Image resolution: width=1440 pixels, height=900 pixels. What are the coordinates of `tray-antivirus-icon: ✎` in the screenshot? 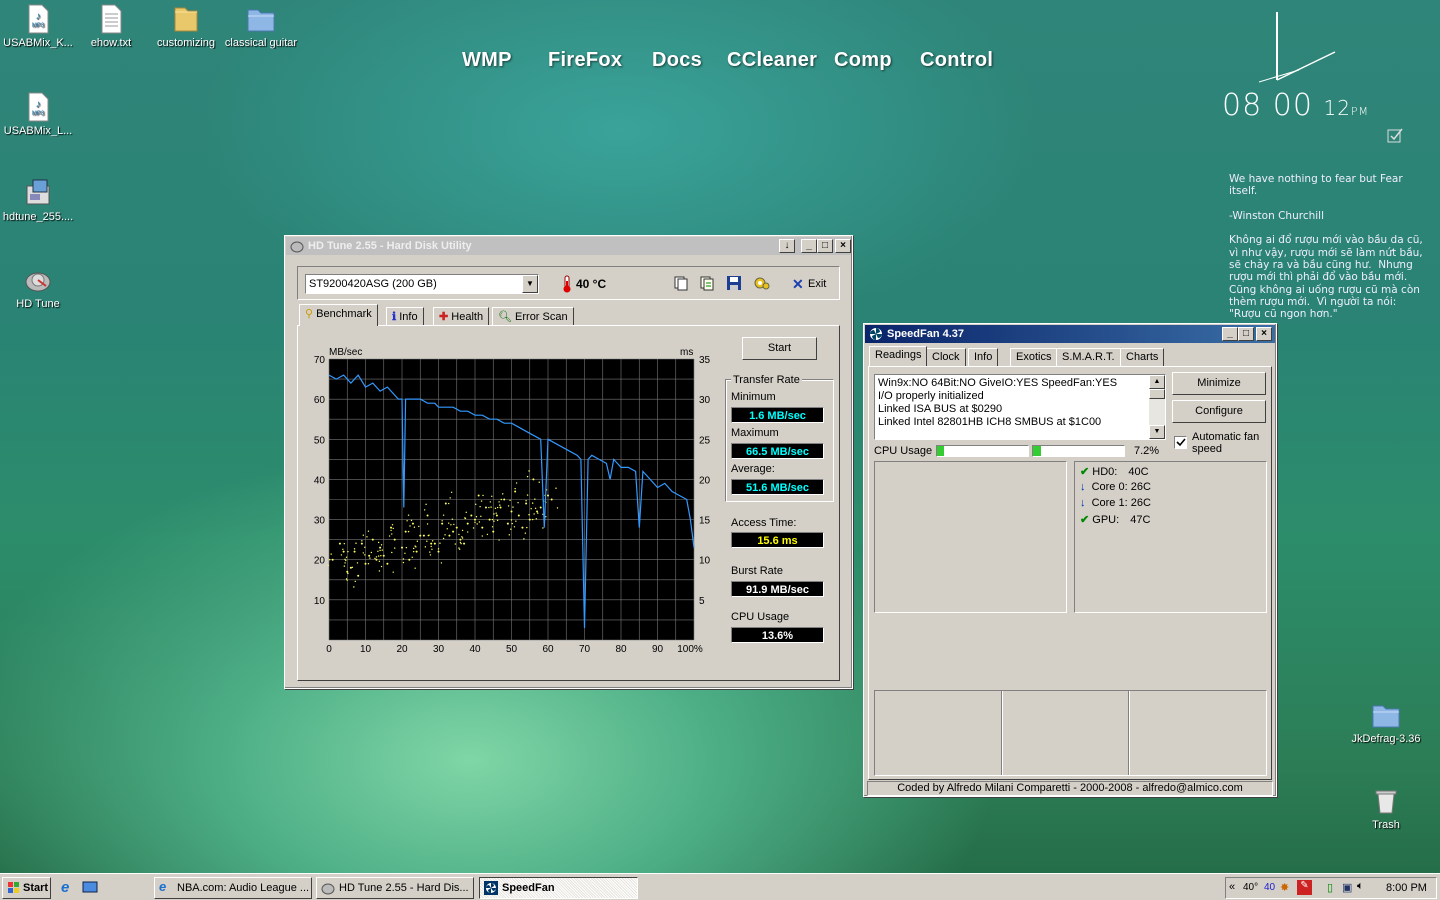 It's located at (1304, 887).